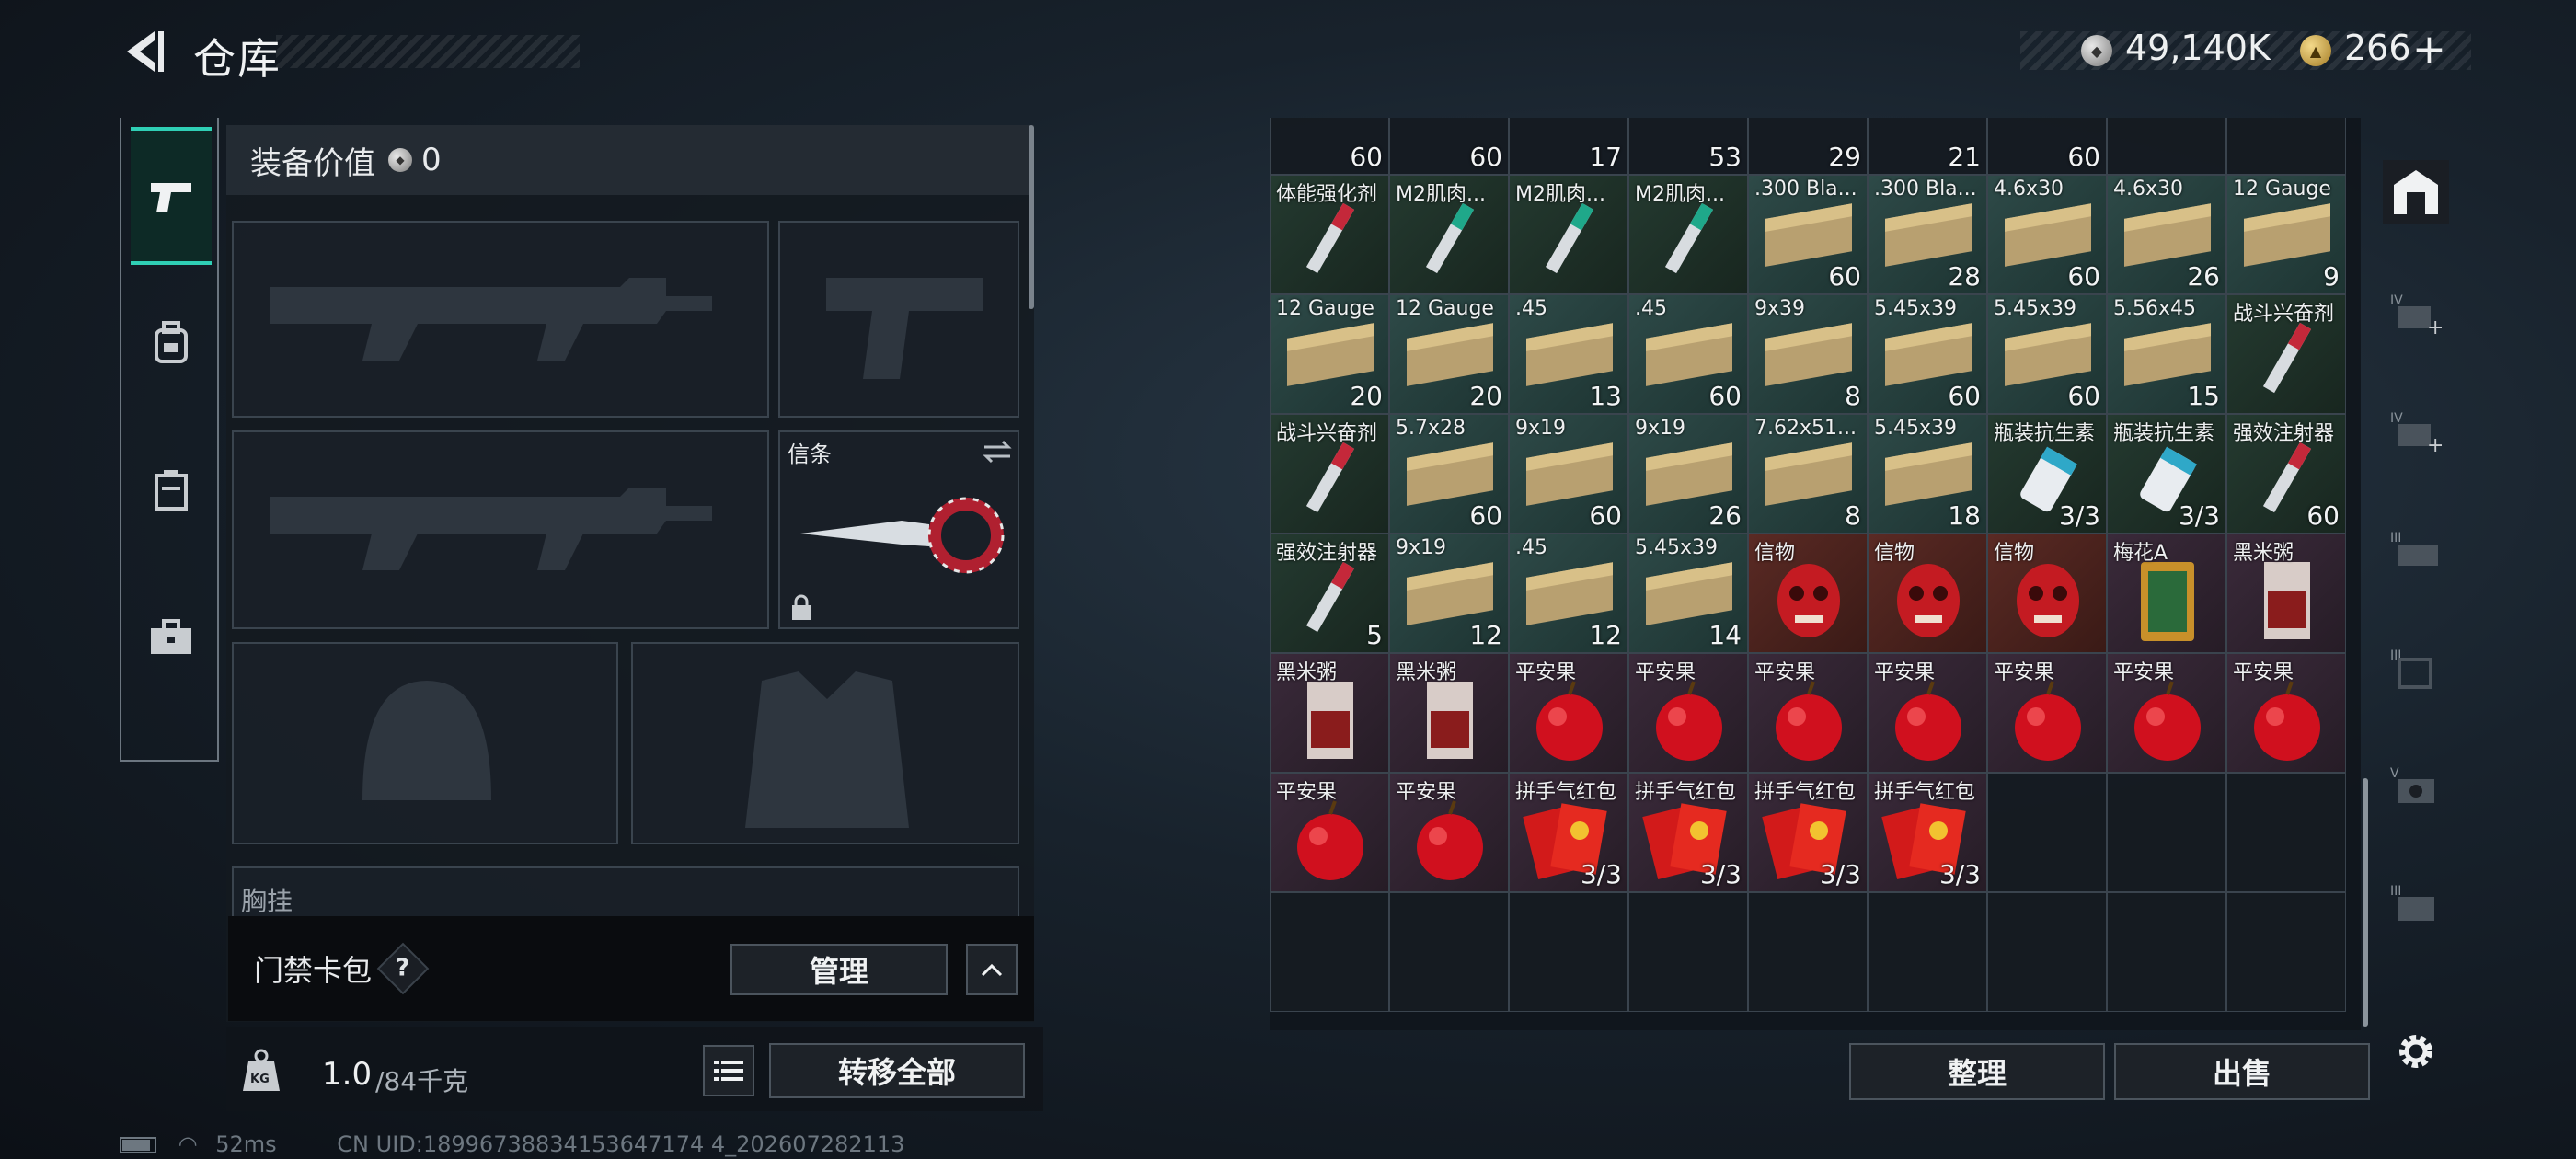 This screenshot has height=1159, width=2576. What do you see at coordinates (1449, 593) in the screenshot?
I see `inventory-slot: 9x19 12` at bounding box center [1449, 593].